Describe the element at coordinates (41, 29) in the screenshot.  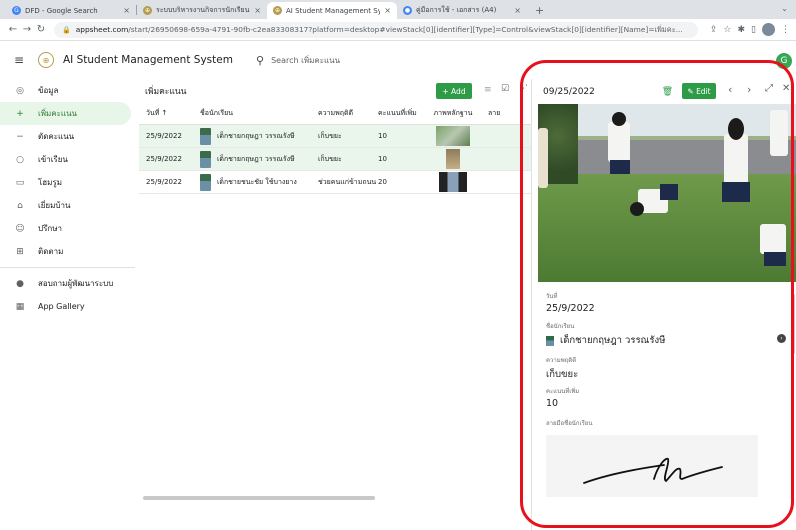
I see `reload-icon: ↻` at that location.